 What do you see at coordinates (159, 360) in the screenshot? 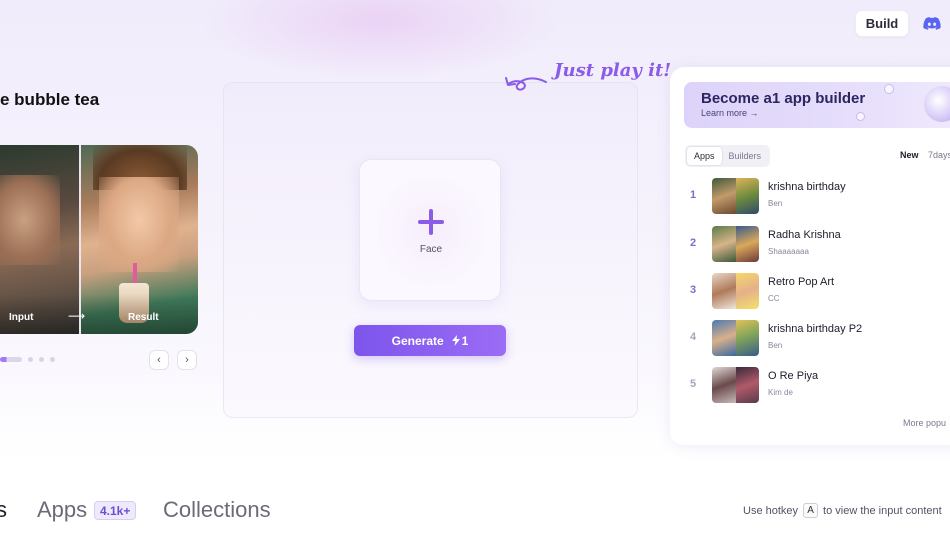
I see `carousel-prev-button: ‹` at bounding box center [159, 360].